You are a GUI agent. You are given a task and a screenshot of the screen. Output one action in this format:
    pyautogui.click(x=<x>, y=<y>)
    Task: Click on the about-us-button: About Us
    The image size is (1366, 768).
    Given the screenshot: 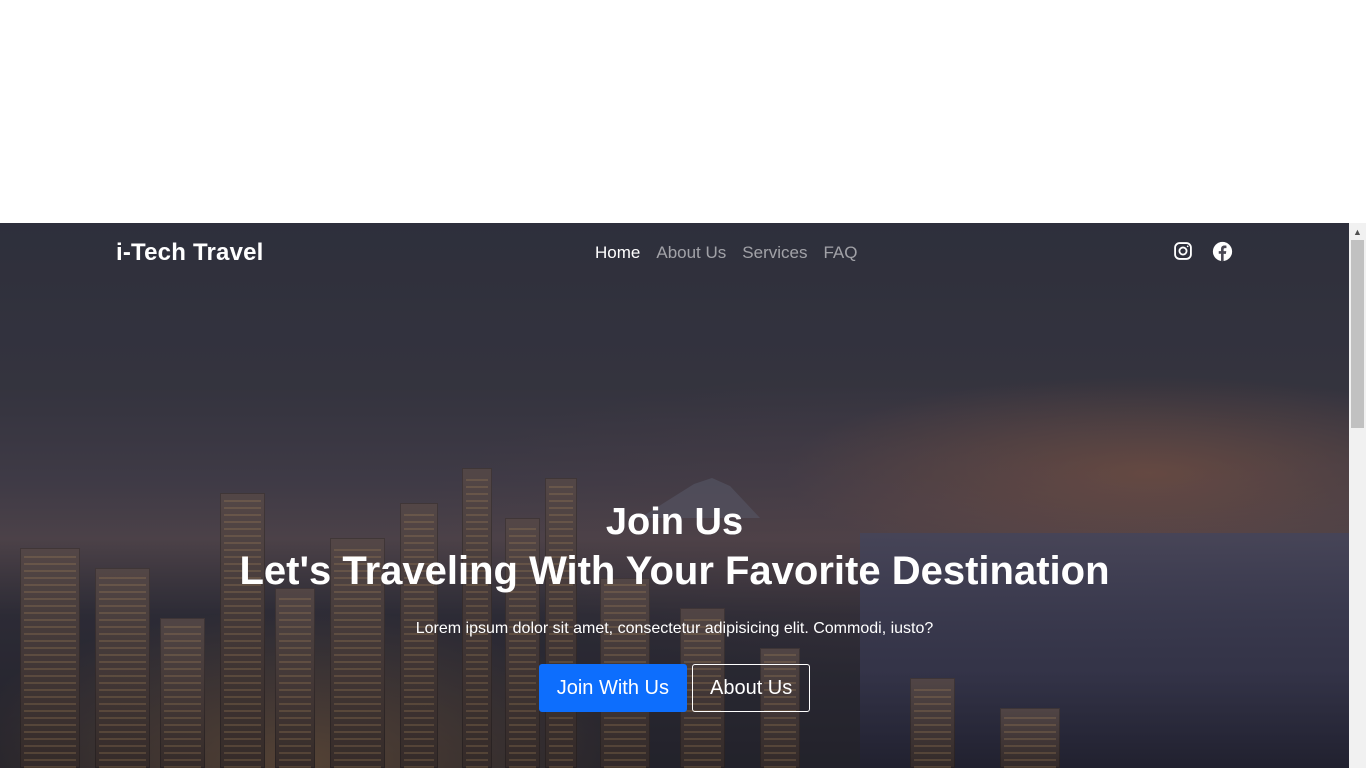 What is the action you would take?
    pyautogui.click(x=751, y=688)
    